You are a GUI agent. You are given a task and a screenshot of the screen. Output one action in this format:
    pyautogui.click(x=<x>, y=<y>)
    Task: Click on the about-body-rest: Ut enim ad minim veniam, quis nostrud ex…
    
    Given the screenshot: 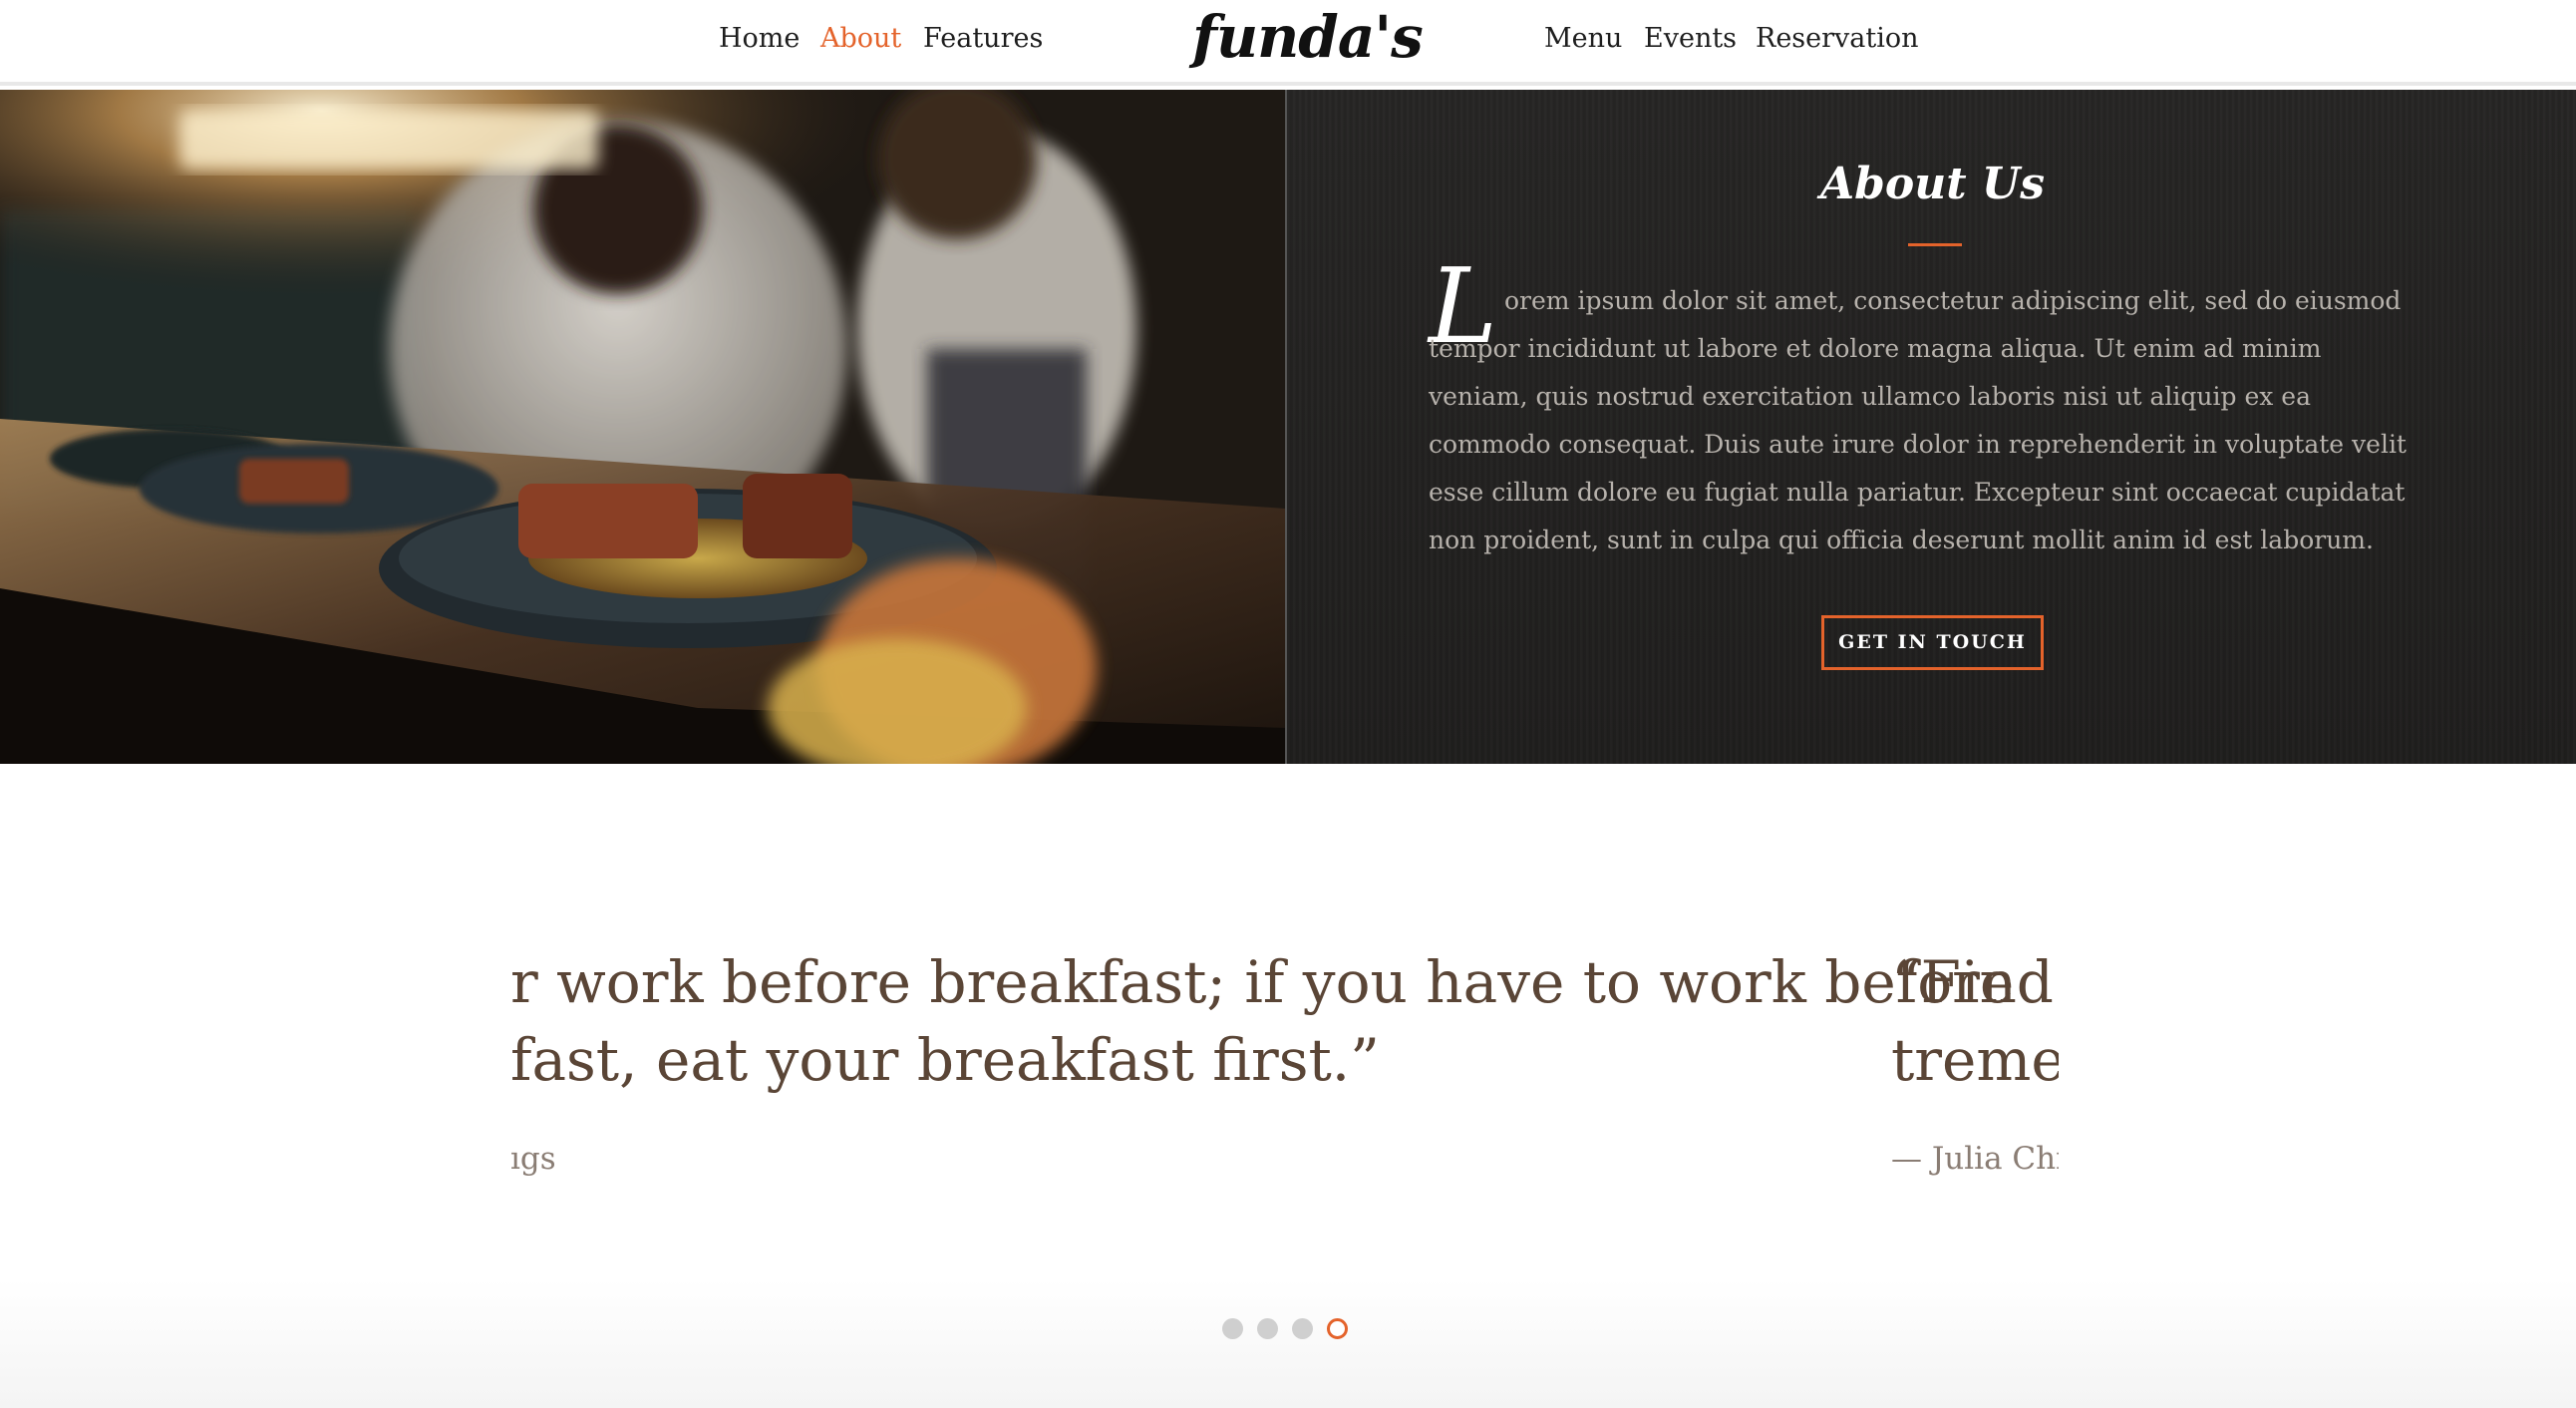 What is the action you would take?
    pyautogui.click(x=1918, y=444)
    